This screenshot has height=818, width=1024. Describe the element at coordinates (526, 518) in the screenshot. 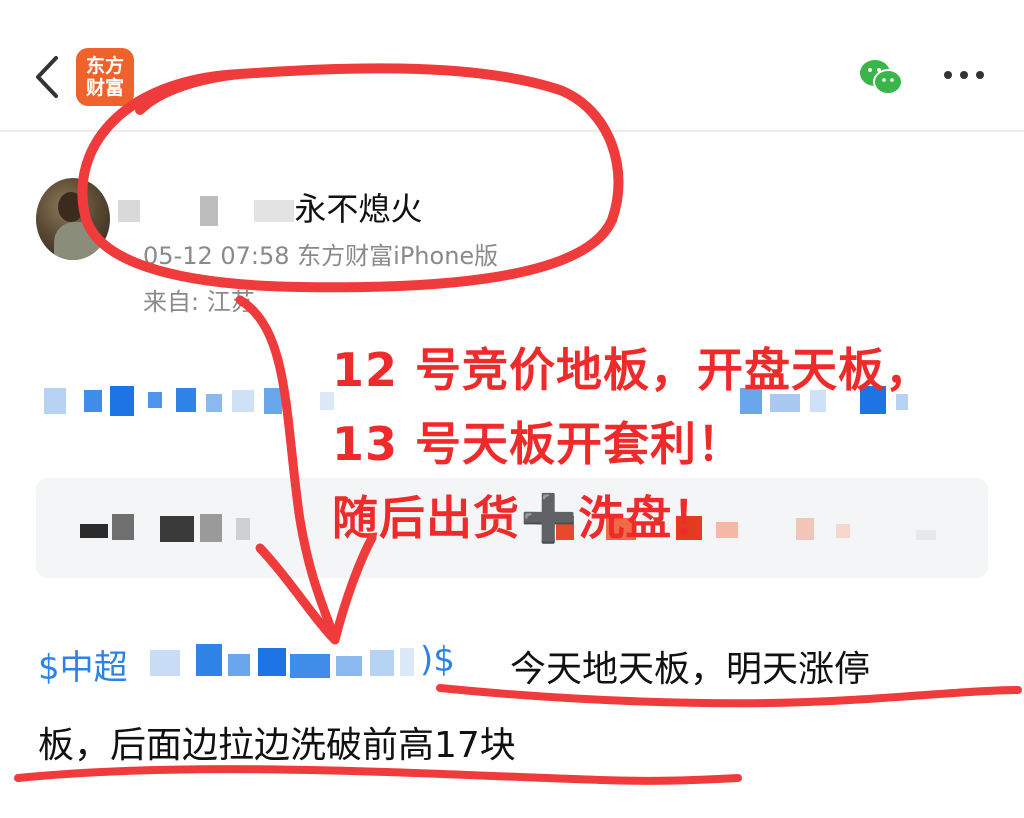

I see `annotation-line-3: 随后出货➕洗盘！` at that location.